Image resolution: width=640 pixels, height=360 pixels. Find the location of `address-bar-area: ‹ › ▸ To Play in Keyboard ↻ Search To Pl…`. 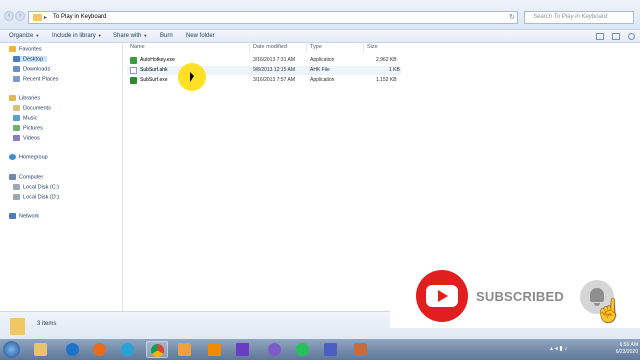

address-bar-area: ‹ › ▸ To Play in Keyboard ↻ Search To Pl… is located at coordinates (320, 15).